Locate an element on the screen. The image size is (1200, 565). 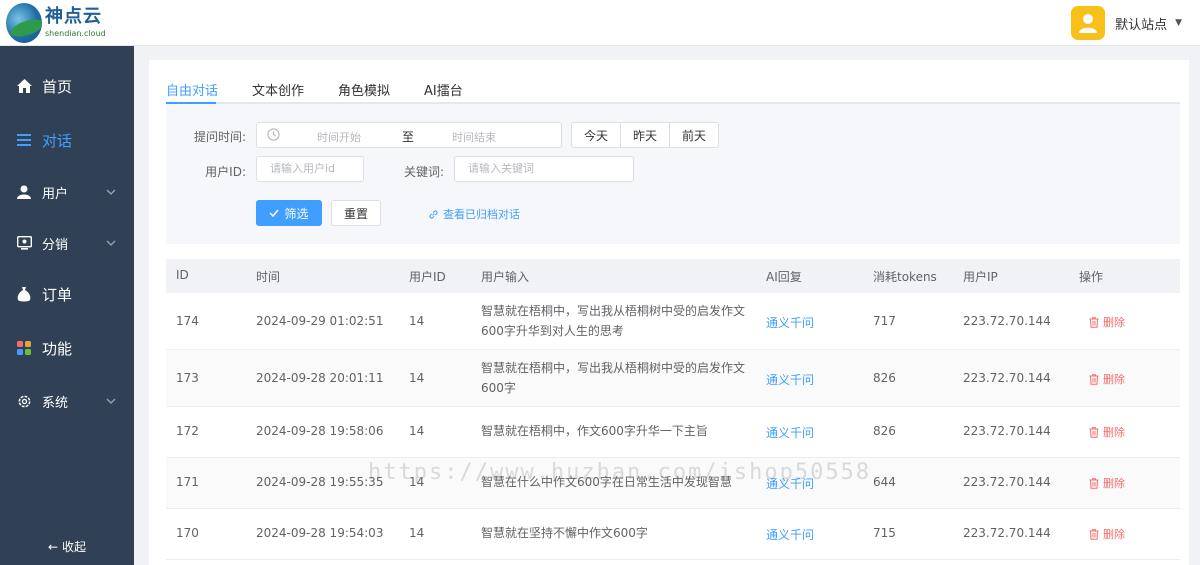
money-bag-icon is located at coordinates (24, 294).